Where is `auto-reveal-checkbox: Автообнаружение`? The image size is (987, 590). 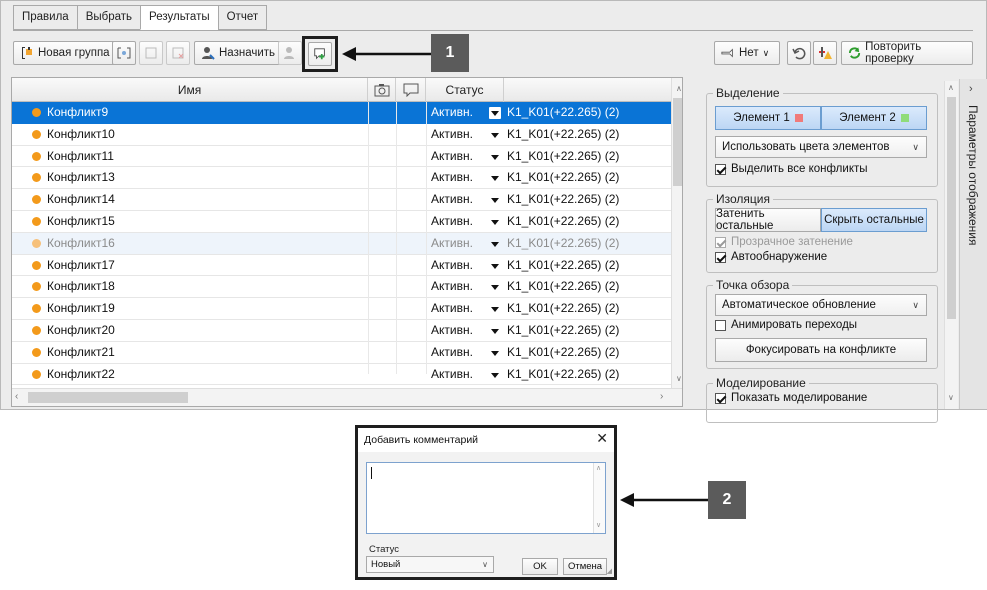 auto-reveal-checkbox: Автообнаружение is located at coordinates (771, 257).